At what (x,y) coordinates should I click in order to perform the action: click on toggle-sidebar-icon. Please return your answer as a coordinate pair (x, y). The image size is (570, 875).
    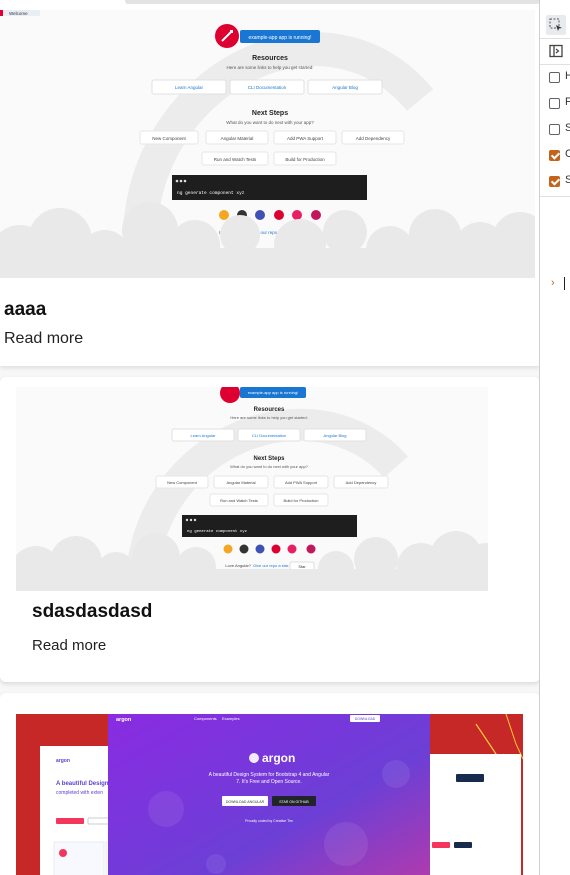
    Looking at the image, I should click on (556, 51).